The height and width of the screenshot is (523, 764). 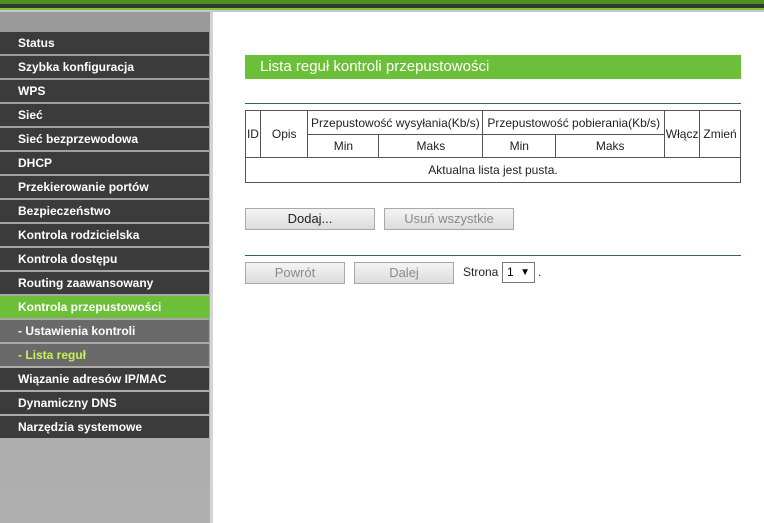 I want to click on sidebar-item-dhcp: DHCP, so click(x=104, y=163).